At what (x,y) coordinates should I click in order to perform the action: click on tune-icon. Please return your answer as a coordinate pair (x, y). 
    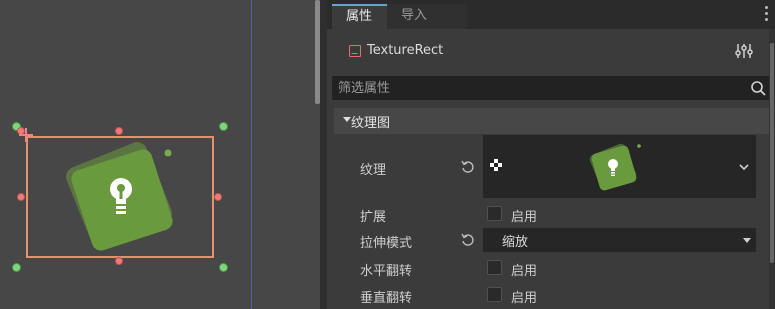
    Looking at the image, I should click on (744, 51).